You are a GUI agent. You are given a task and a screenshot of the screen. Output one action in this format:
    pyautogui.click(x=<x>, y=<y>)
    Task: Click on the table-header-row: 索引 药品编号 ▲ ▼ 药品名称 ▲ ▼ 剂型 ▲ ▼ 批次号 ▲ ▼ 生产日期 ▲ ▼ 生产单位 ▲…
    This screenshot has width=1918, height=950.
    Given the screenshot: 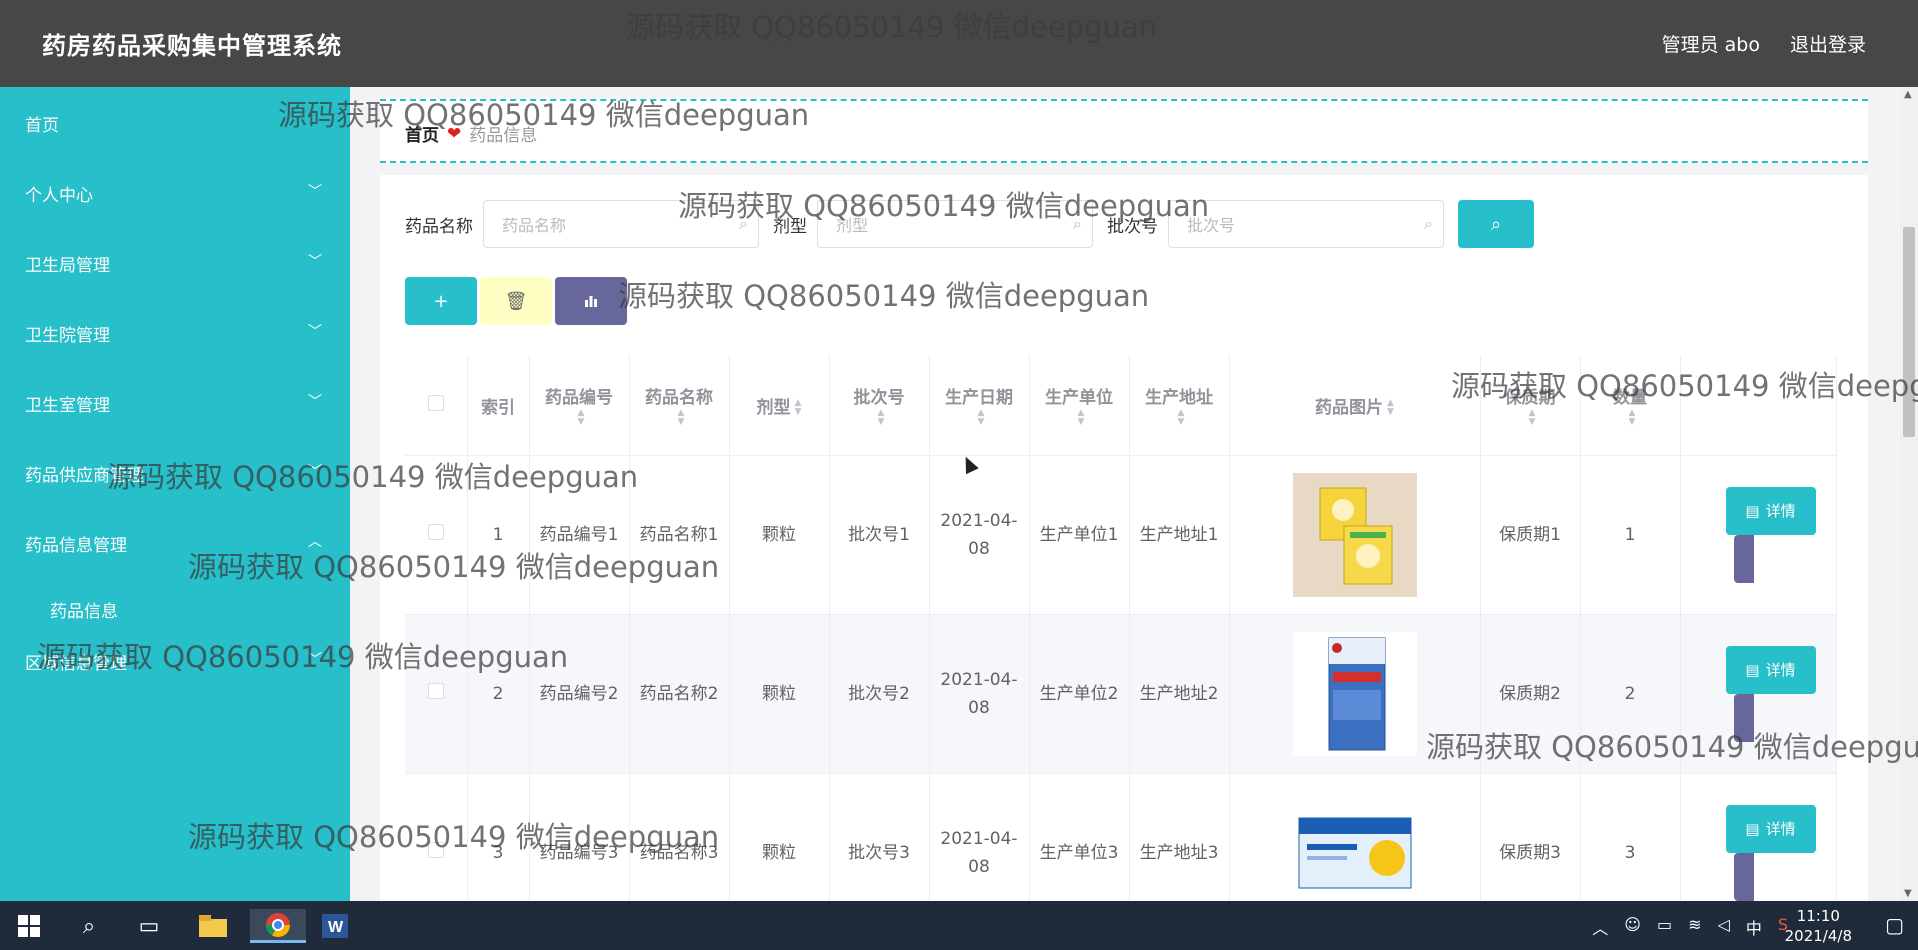 What is the action you would take?
    pyautogui.click(x=1121, y=405)
    